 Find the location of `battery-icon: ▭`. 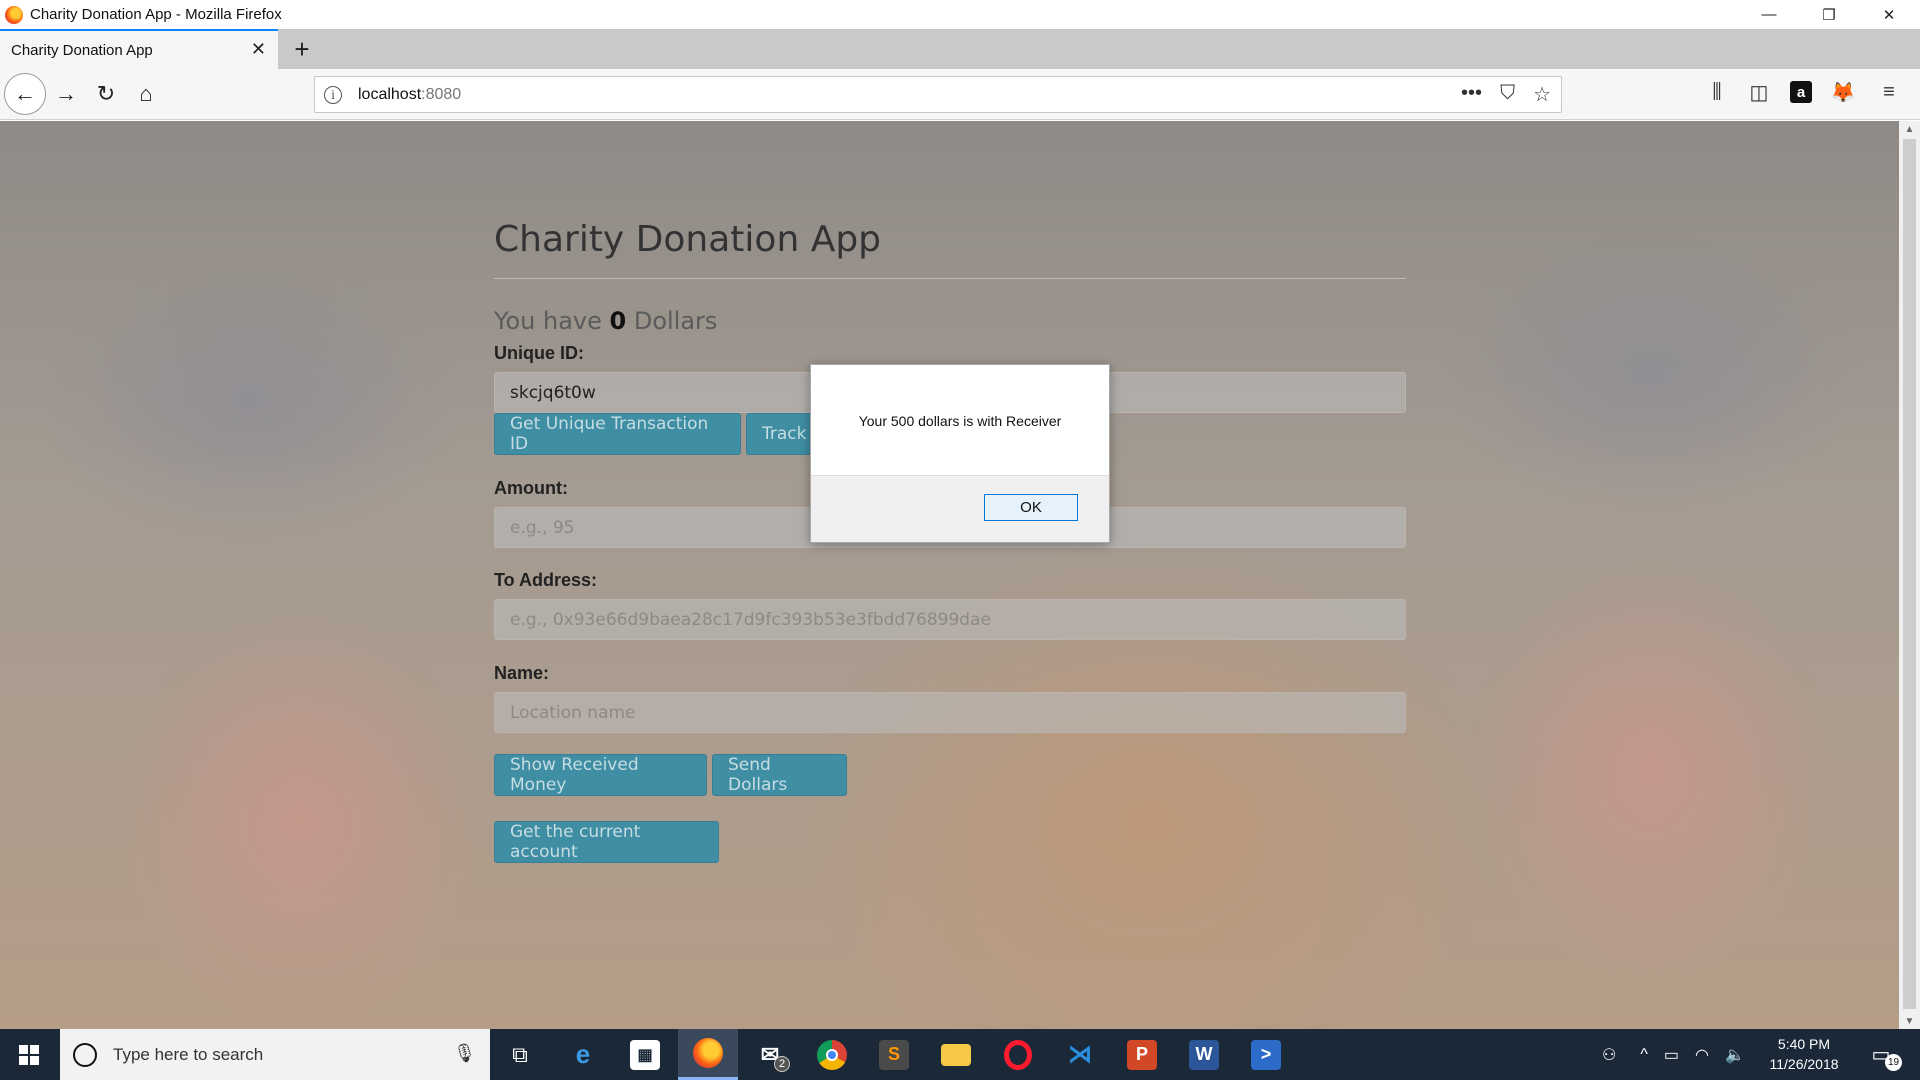

battery-icon: ▭ is located at coordinates (1671, 1055).